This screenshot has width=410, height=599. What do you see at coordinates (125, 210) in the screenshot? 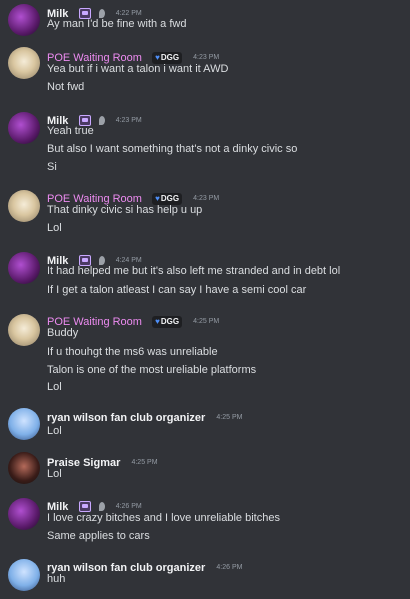
I see `message-text: That dinky civic si has help u up` at bounding box center [125, 210].